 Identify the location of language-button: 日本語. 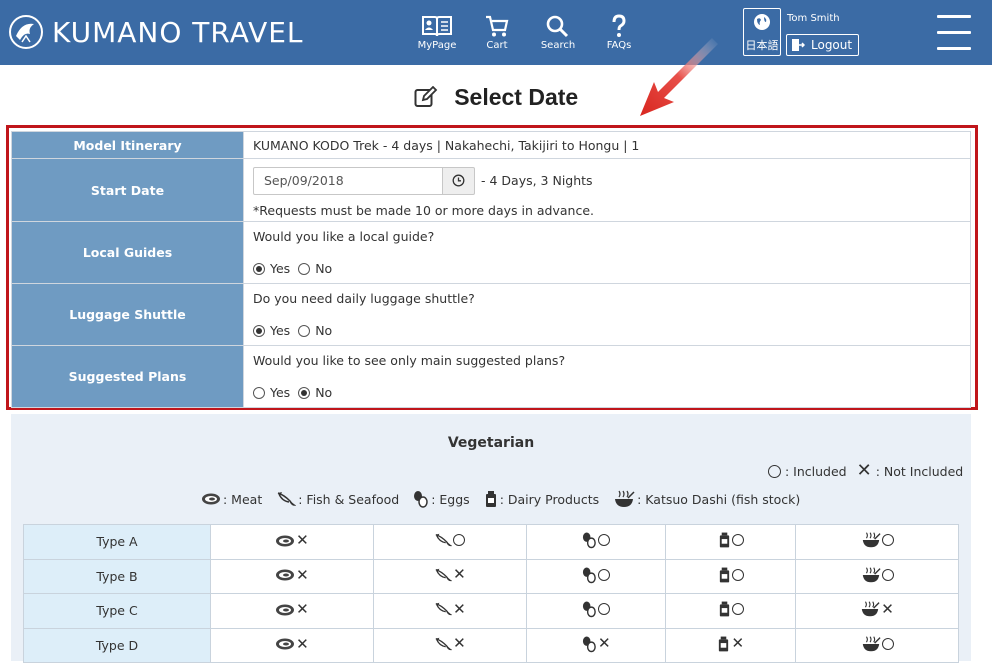
(762, 32).